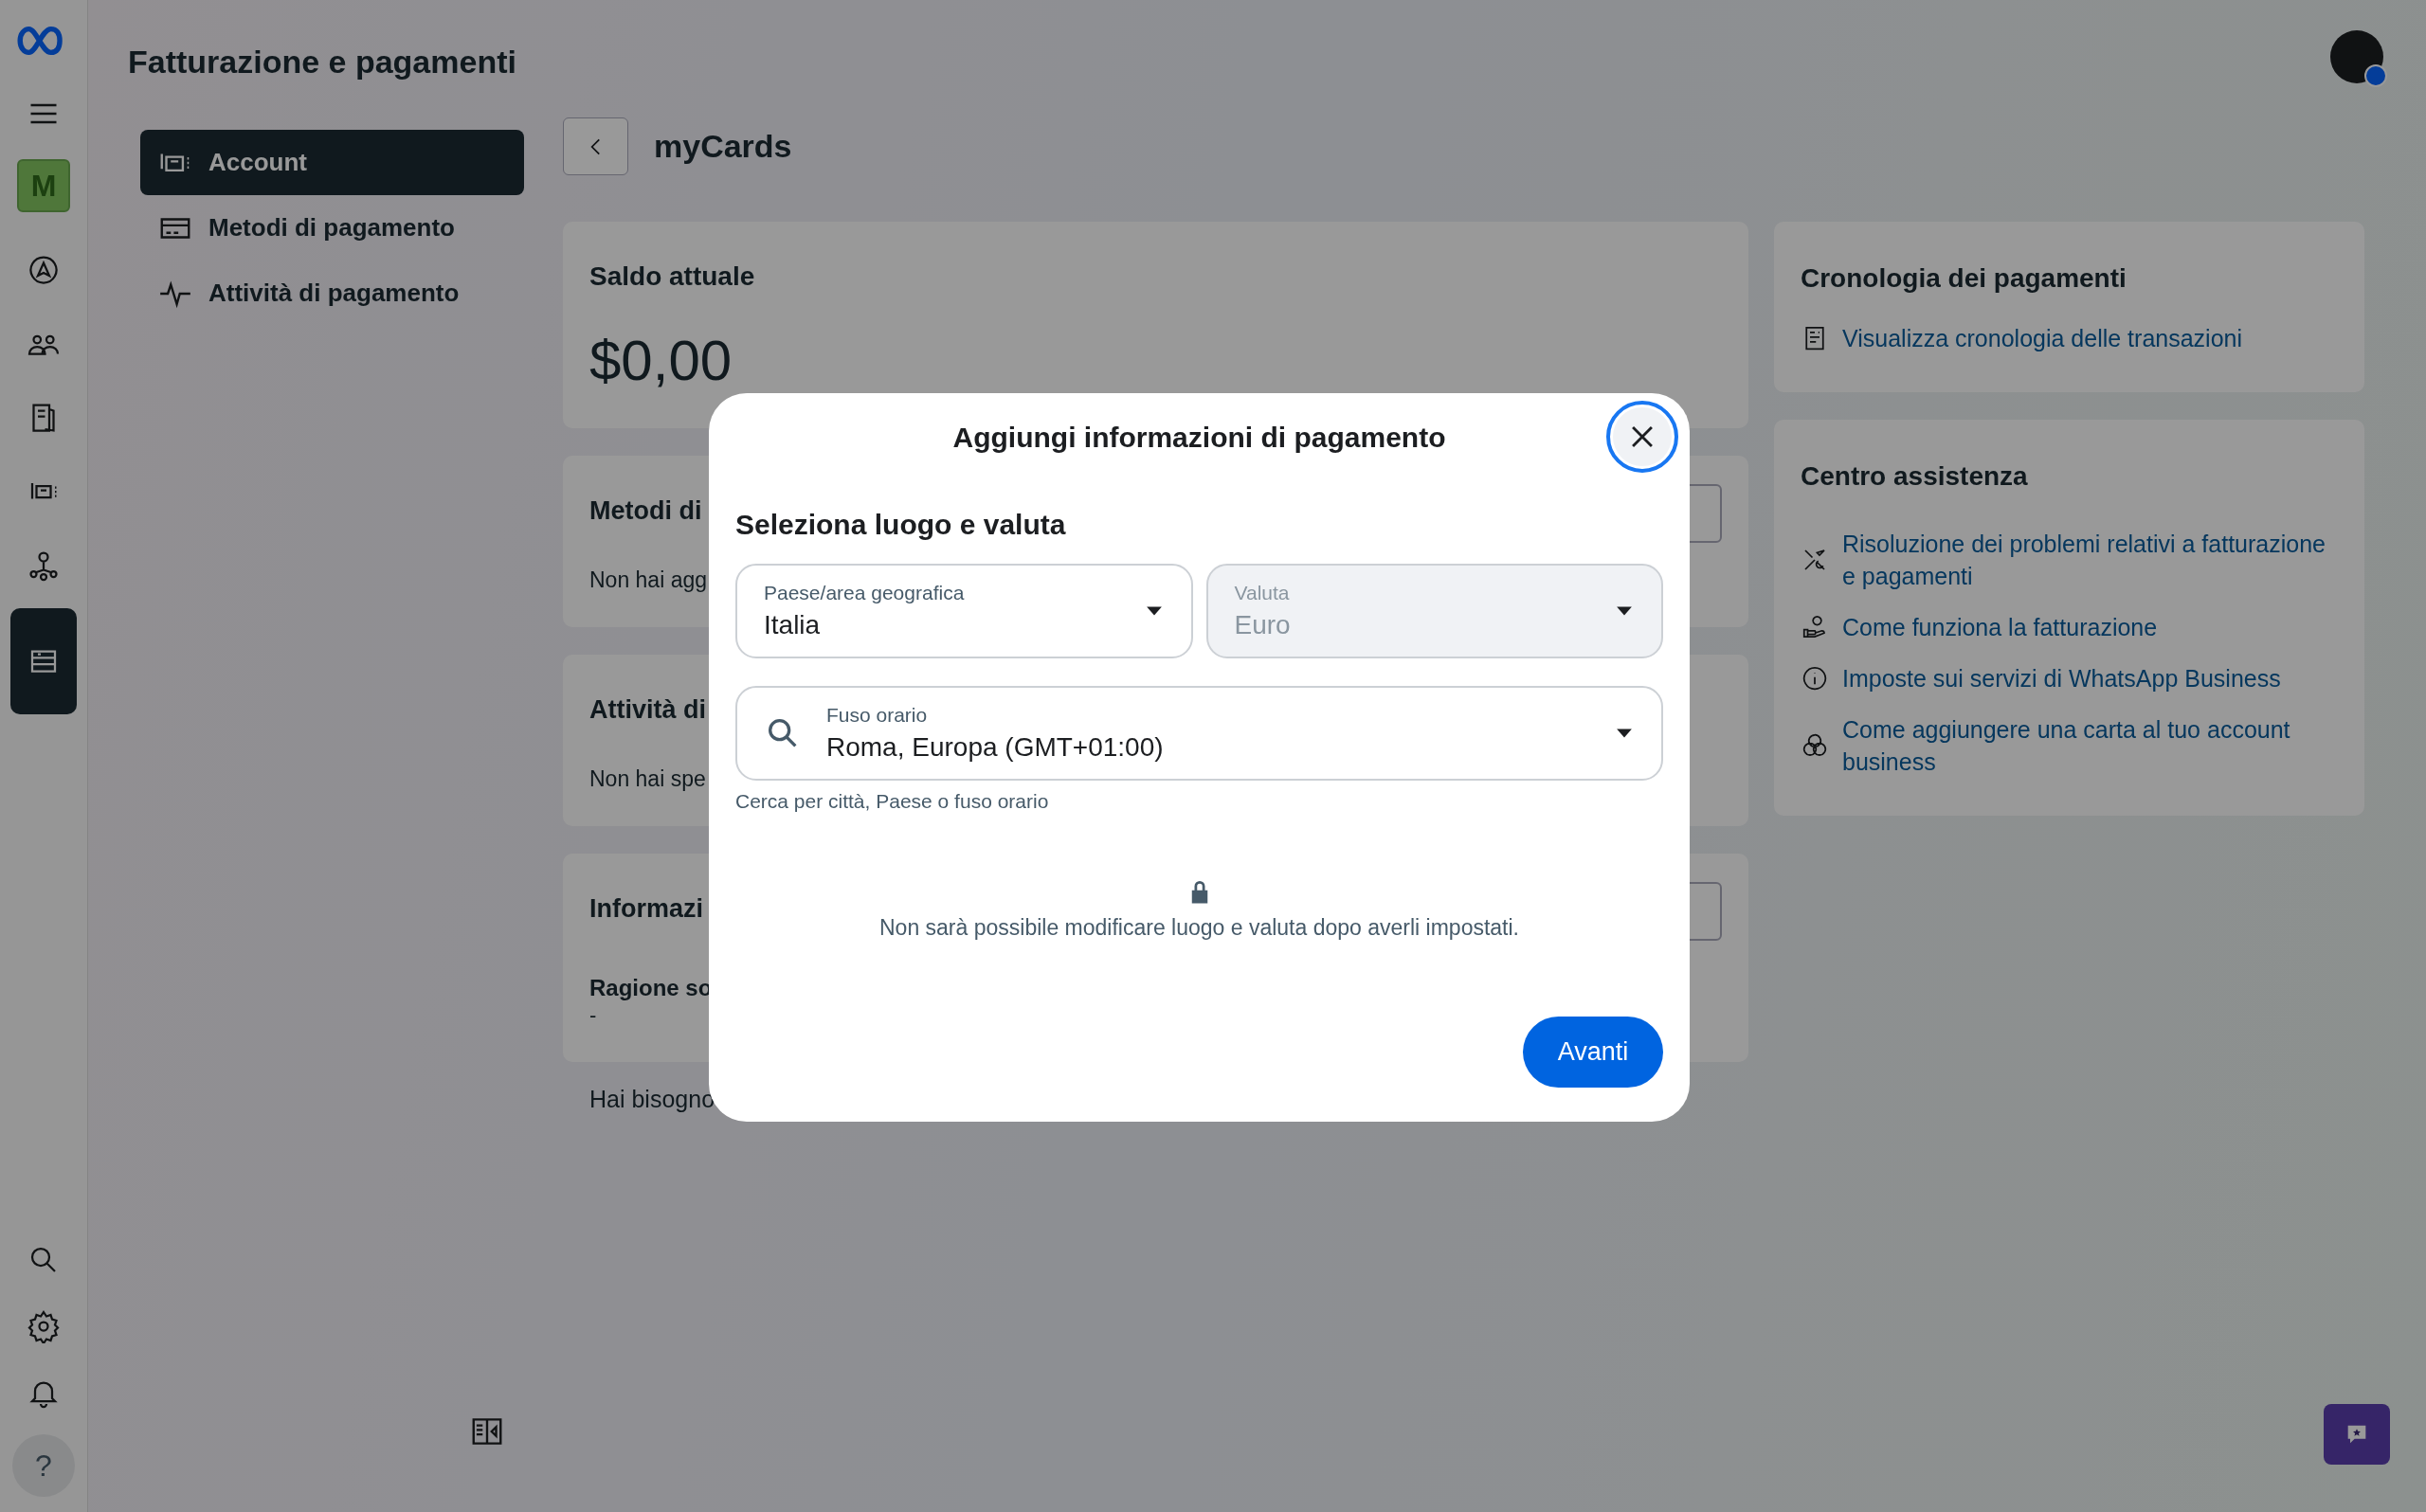  What do you see at coordinates (645, 511) in the screenshot?
I see `card-title: Metodi di` at bounding box center [645, 511].